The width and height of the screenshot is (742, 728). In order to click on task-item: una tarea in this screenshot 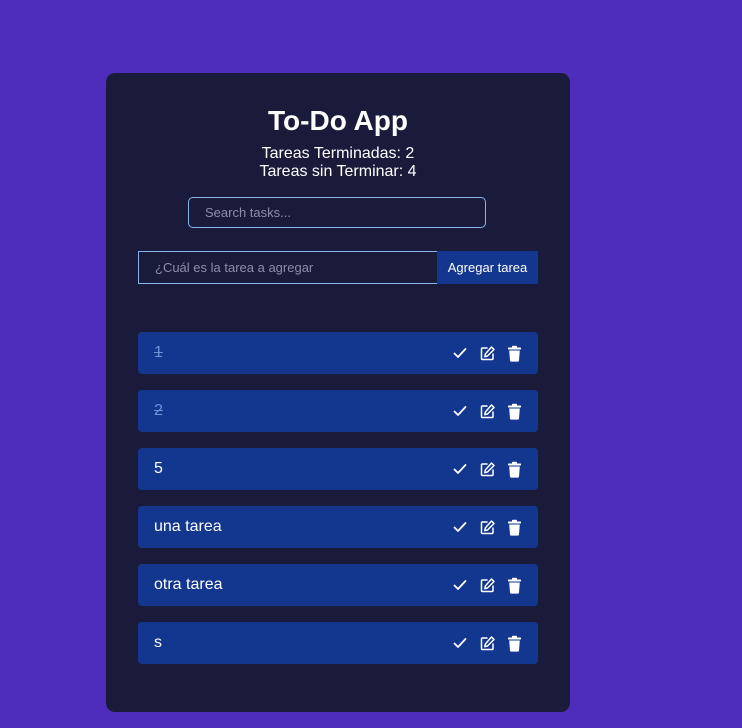, I will do `click(338, 527)`.